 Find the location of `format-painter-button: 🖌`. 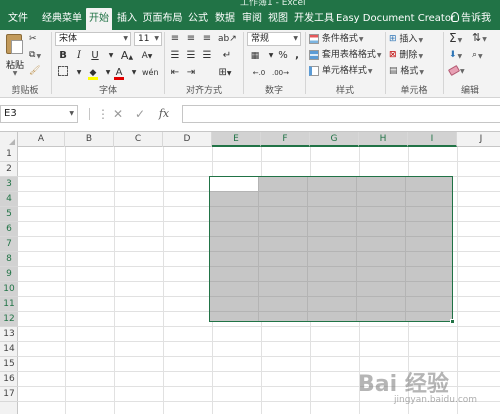

format-painter-button: 🖌 is located at coordinates (34, 71).